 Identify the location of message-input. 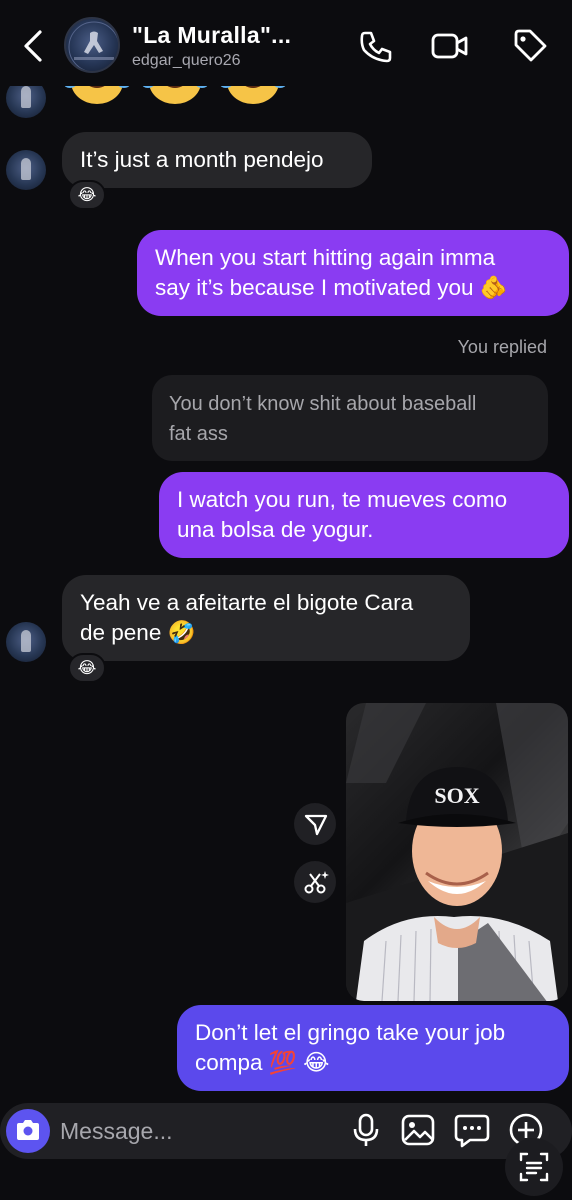
(195, 1131).